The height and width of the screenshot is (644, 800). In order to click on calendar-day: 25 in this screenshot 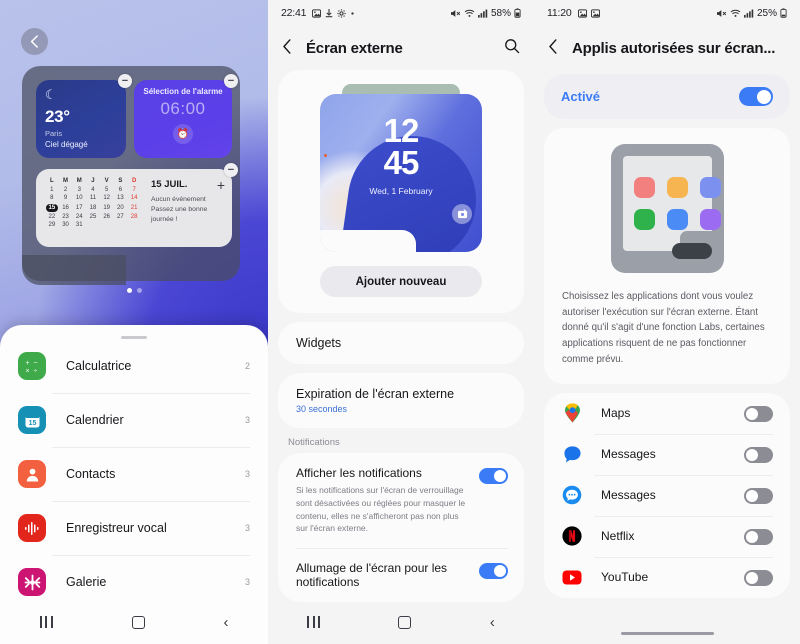, I will do `click(93, 217)`.